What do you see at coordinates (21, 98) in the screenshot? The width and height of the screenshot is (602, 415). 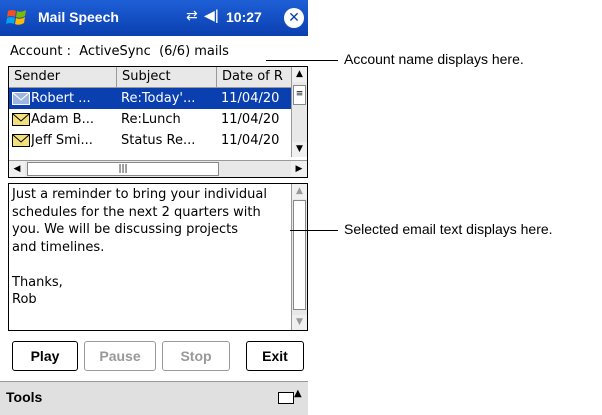 I see `envelope-read-icon` at bounding box center [21, 98].